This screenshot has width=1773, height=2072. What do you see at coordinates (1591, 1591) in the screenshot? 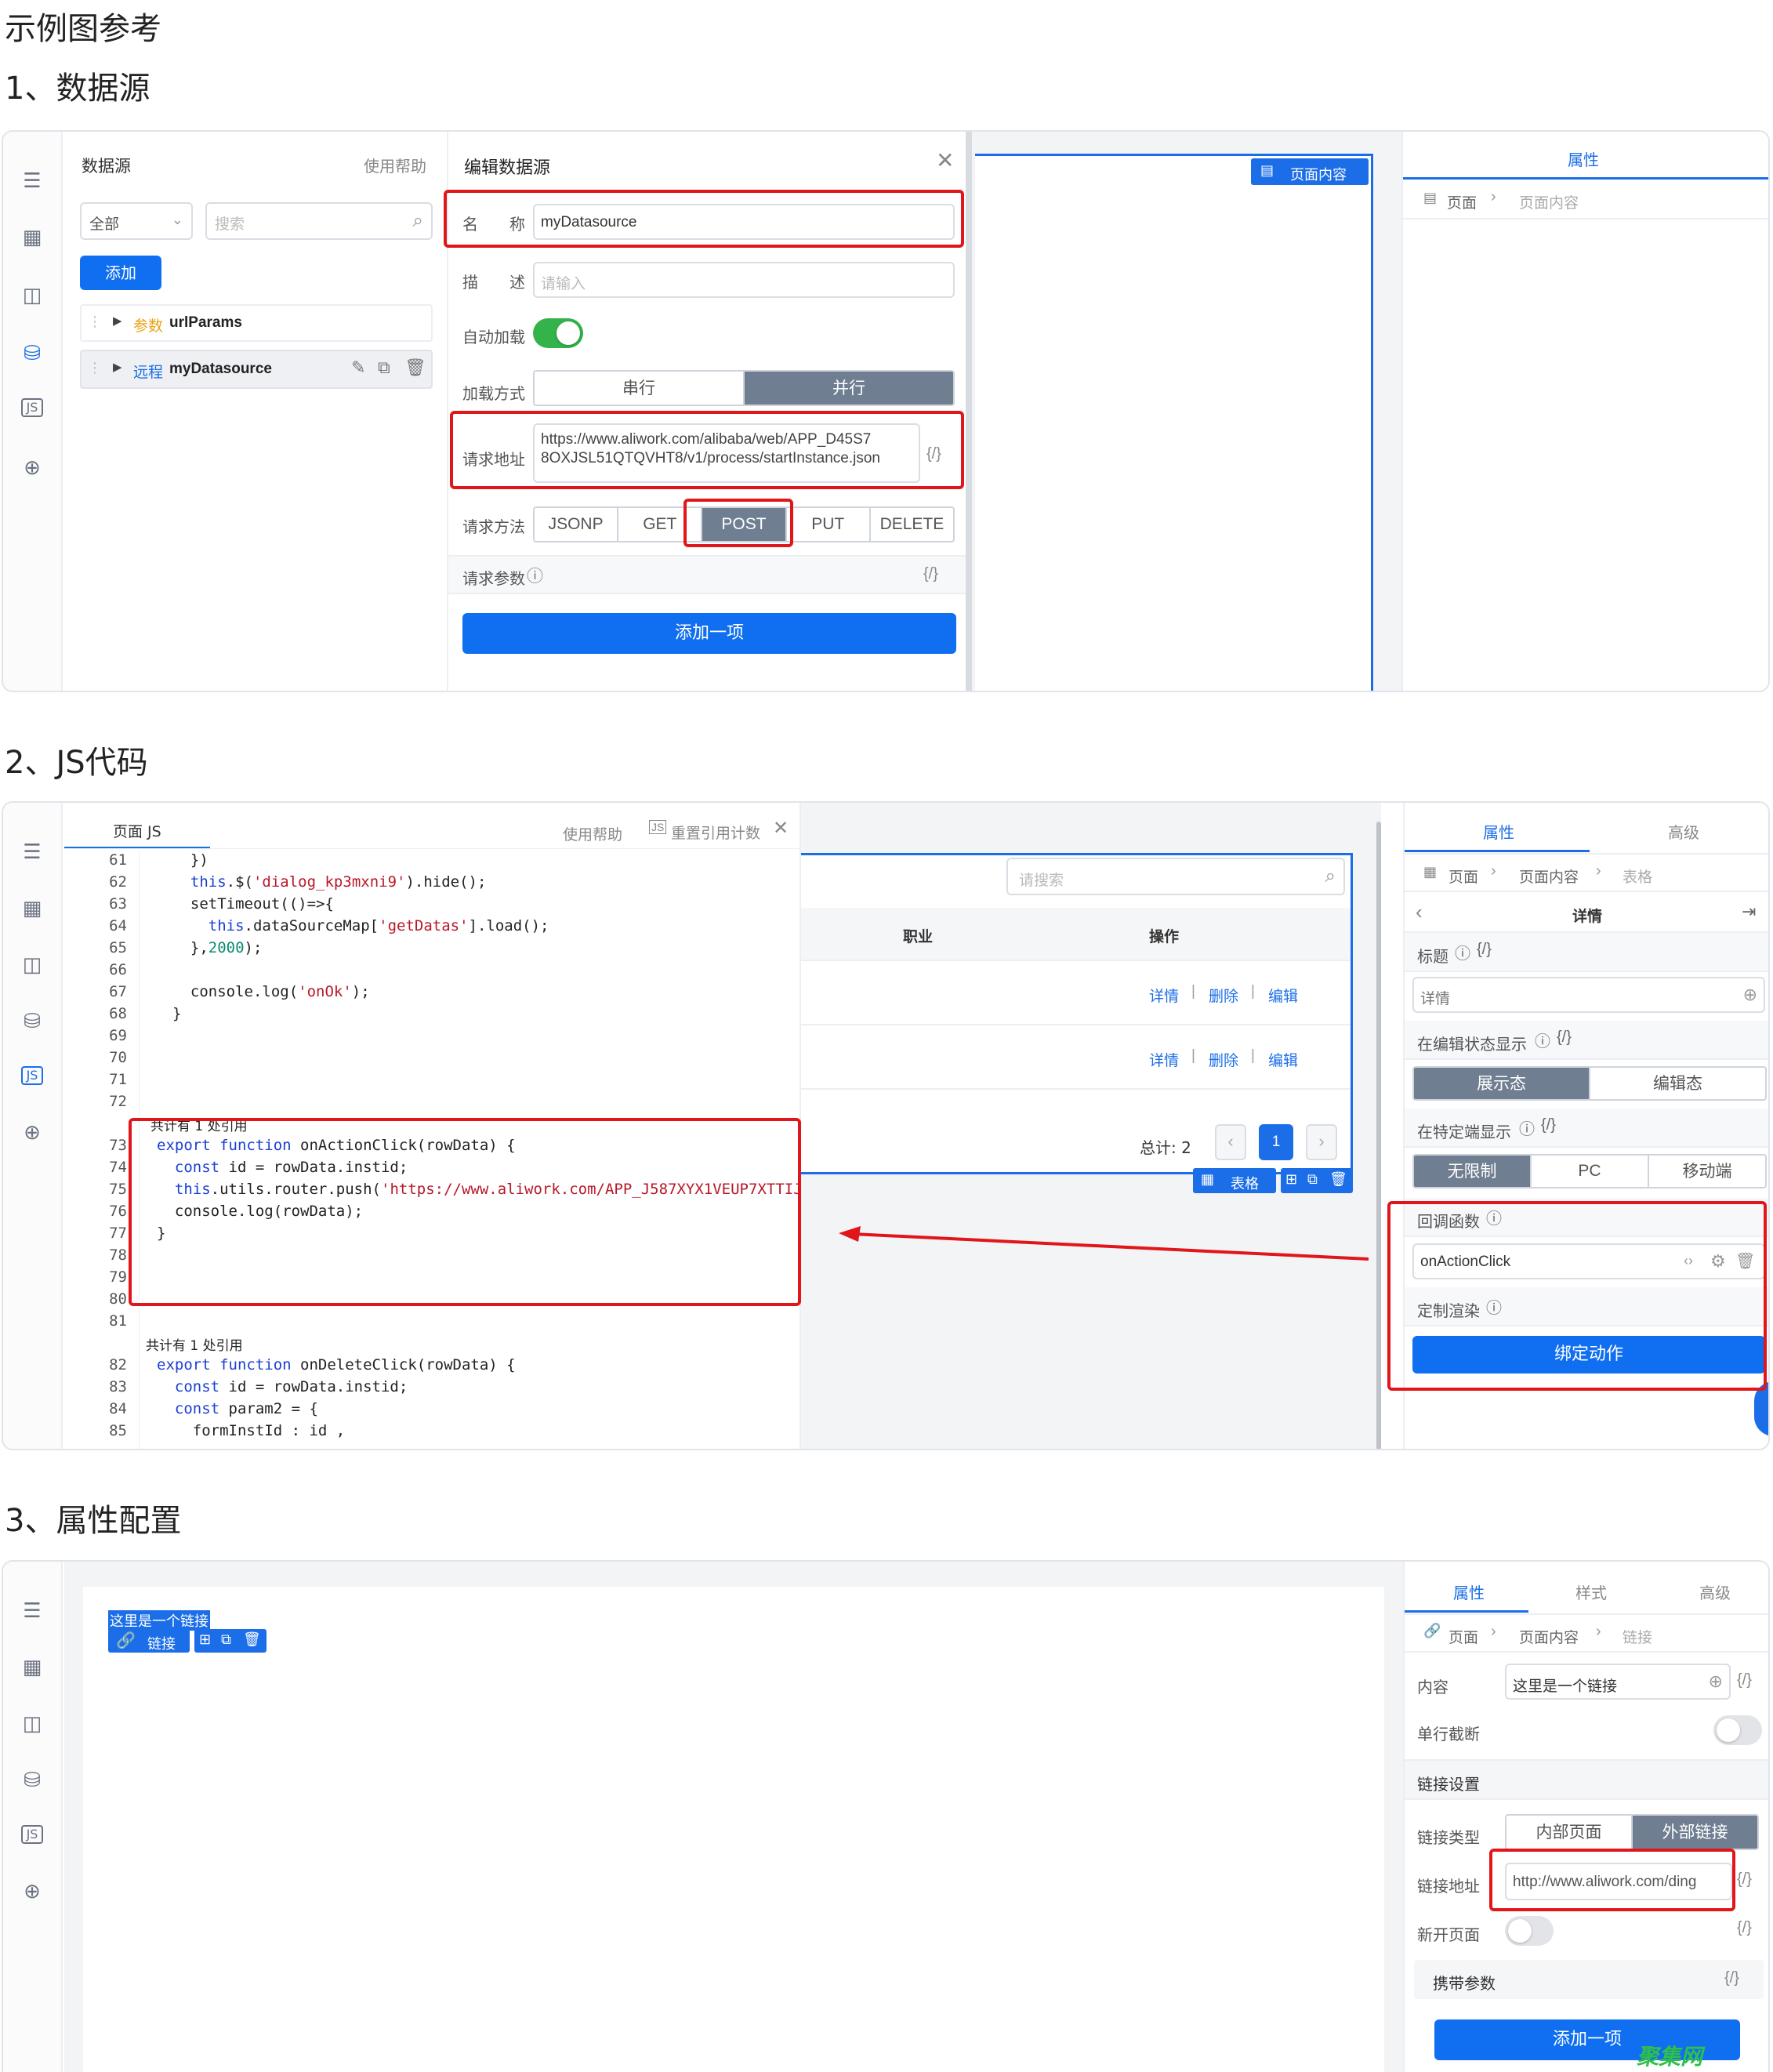
I see `tab-style: 样式` at bounding box center [1591, 1591].